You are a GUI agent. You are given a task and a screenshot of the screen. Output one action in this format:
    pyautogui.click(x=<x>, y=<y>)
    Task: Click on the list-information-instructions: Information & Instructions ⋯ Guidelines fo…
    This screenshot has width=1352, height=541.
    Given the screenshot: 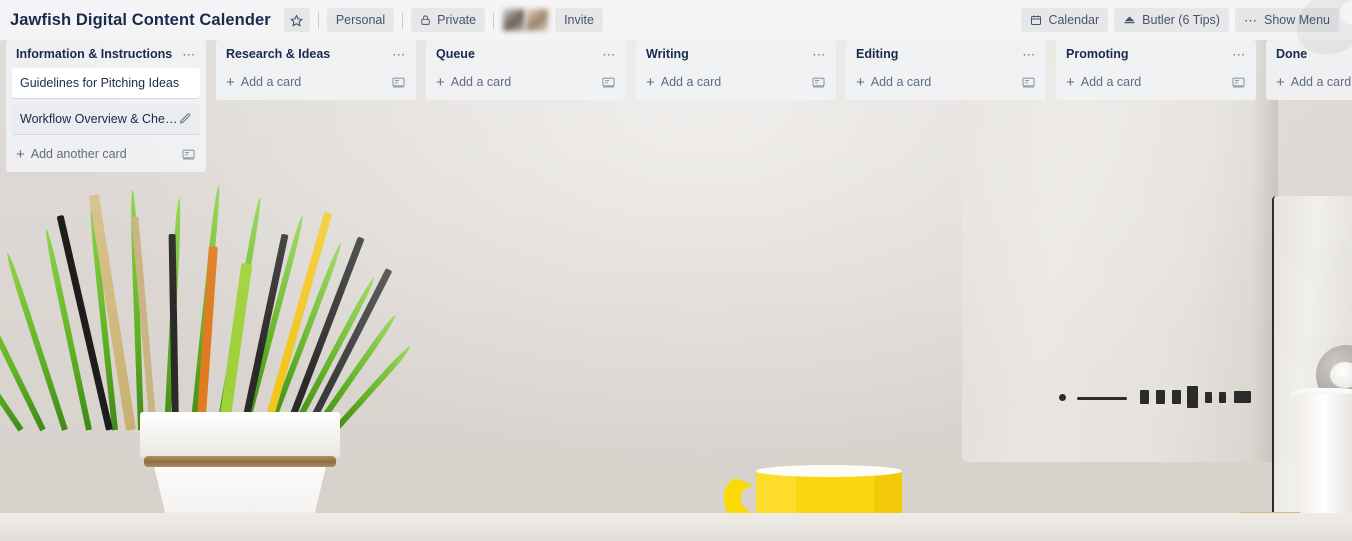 What is the action you would take?
    pyautogui.click(x=106, y=106)
    